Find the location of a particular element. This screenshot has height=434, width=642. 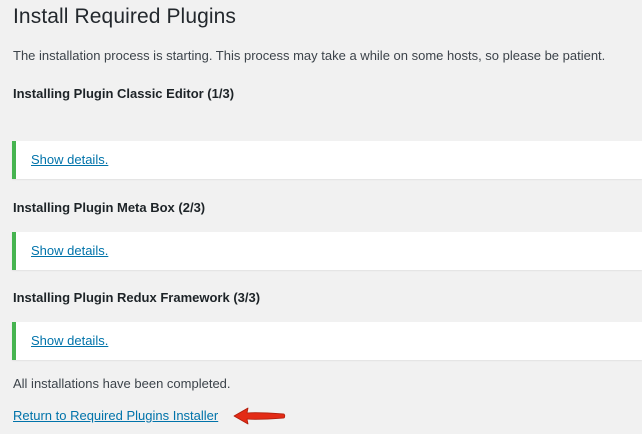

step-heading-meta-box: Installing Plugin Meta Box (2/3) is located at coordinates (109, 207).